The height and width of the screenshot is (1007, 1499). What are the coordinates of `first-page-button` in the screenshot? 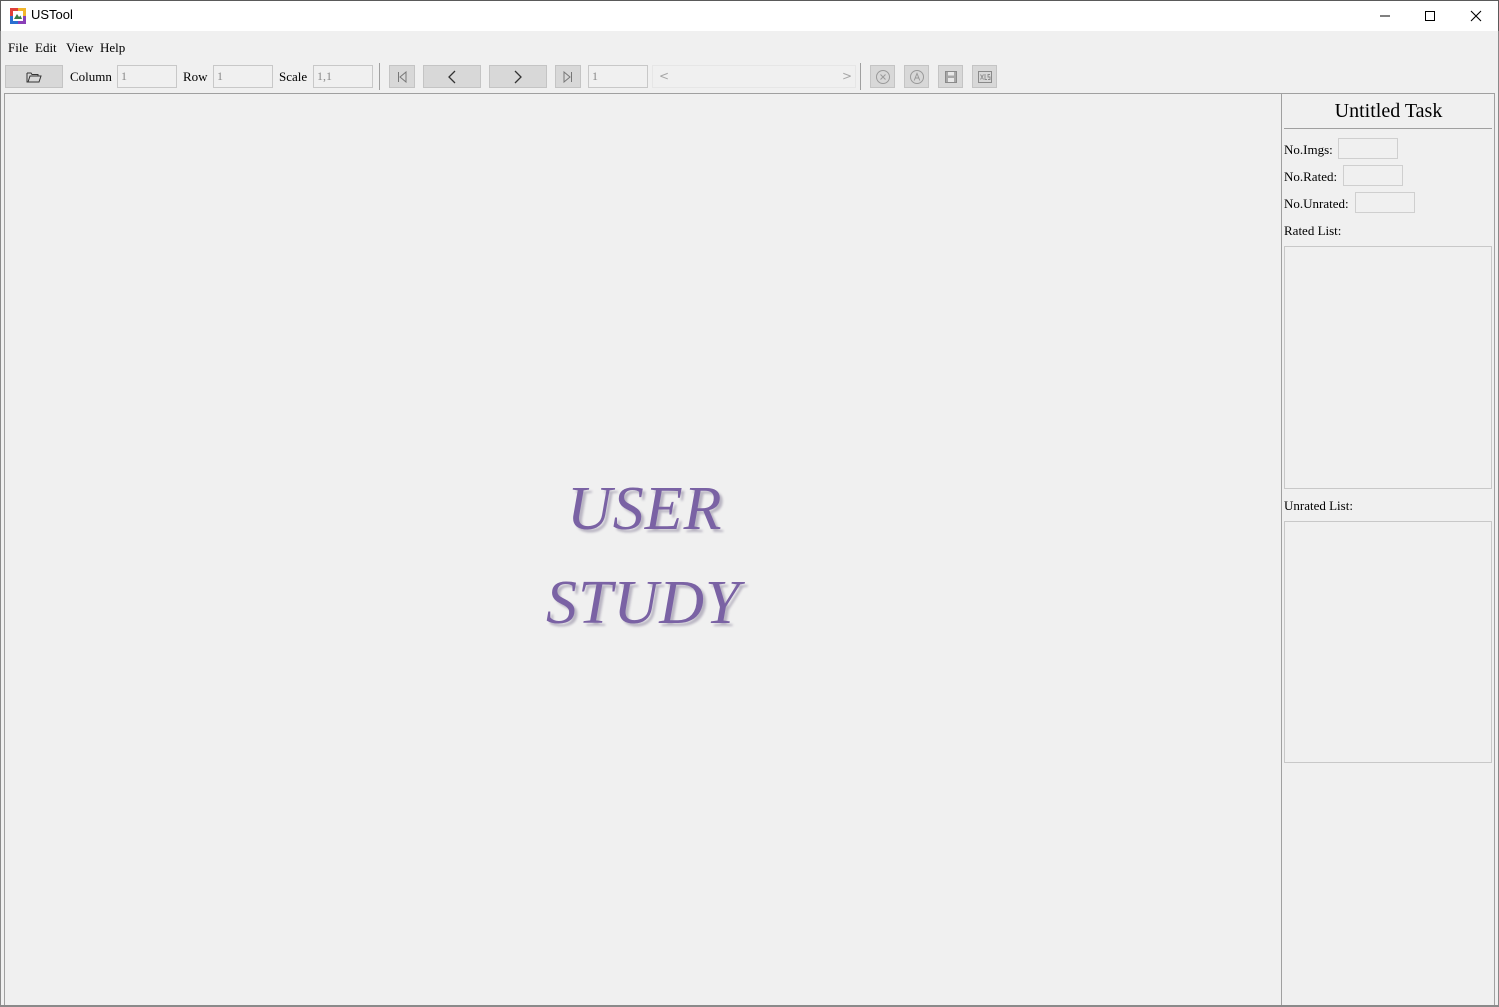 It's located at (402, 76).